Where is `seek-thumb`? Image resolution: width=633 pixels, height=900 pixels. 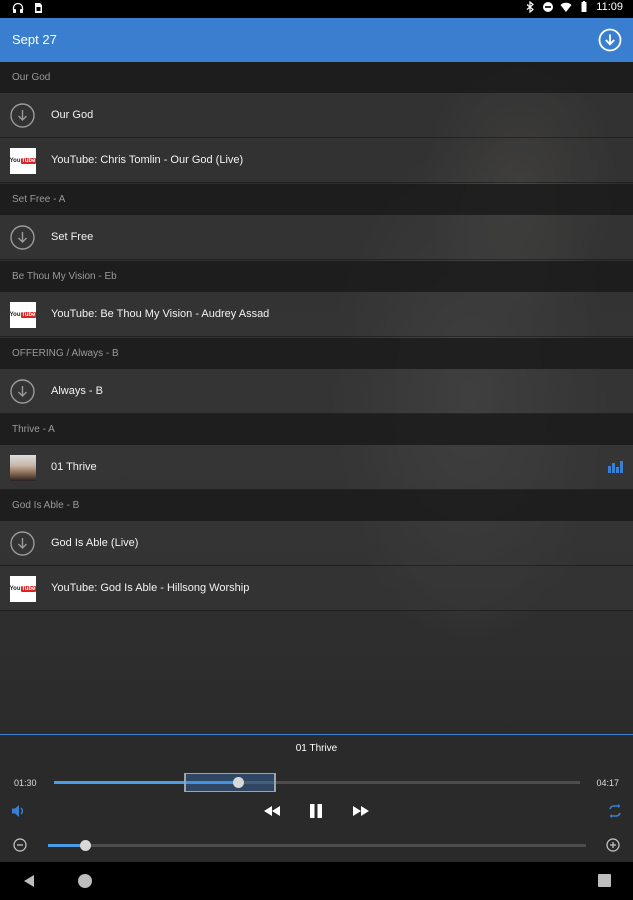
seek-thumb is located at coordinates (238, 782).